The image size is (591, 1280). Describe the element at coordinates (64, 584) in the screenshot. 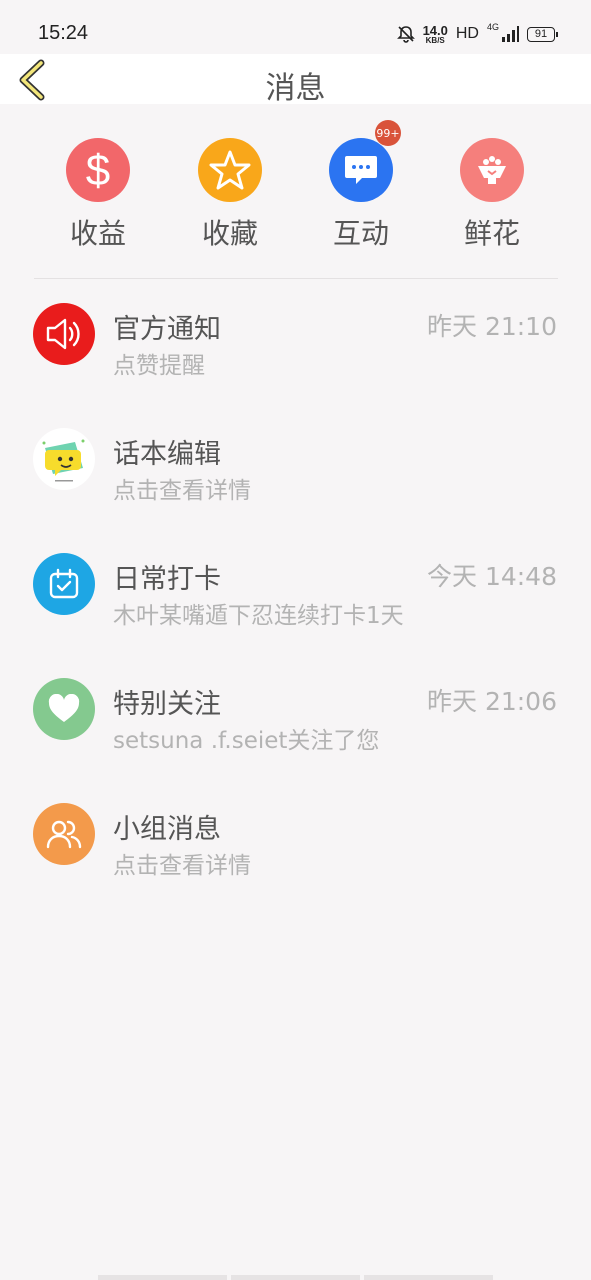

I see `calendar-check-icon` at that location.